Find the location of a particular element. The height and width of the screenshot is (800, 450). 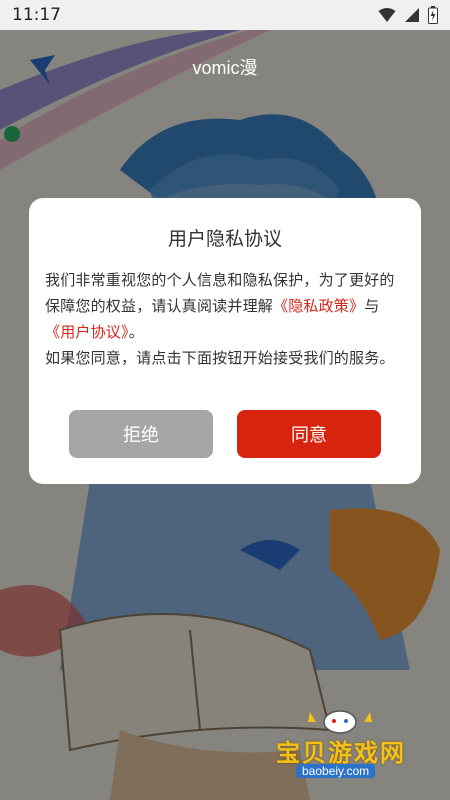

user-agreement-link: 《用户协议》 is located at coordinates (87, 332).